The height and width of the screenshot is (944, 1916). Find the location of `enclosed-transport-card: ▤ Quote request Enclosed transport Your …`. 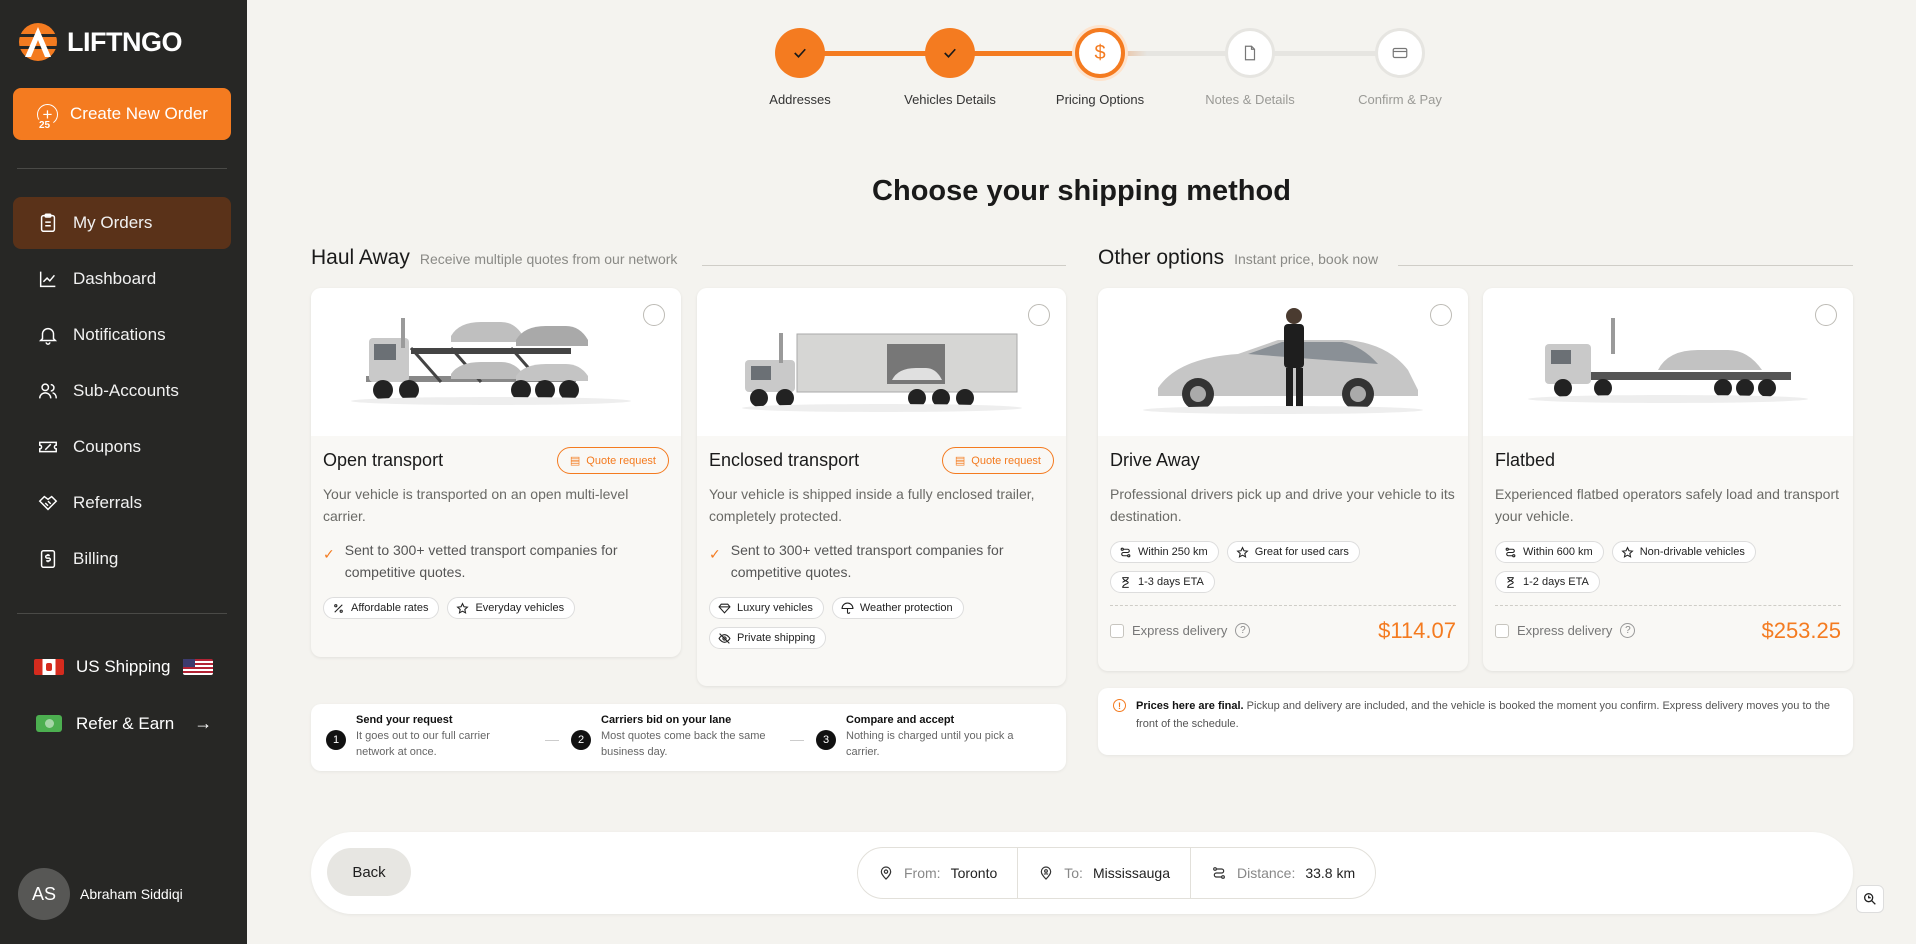

enclosed-transport-card: ▤ Quote request Enclosed transport Your … is located at coordinates (881, 487).